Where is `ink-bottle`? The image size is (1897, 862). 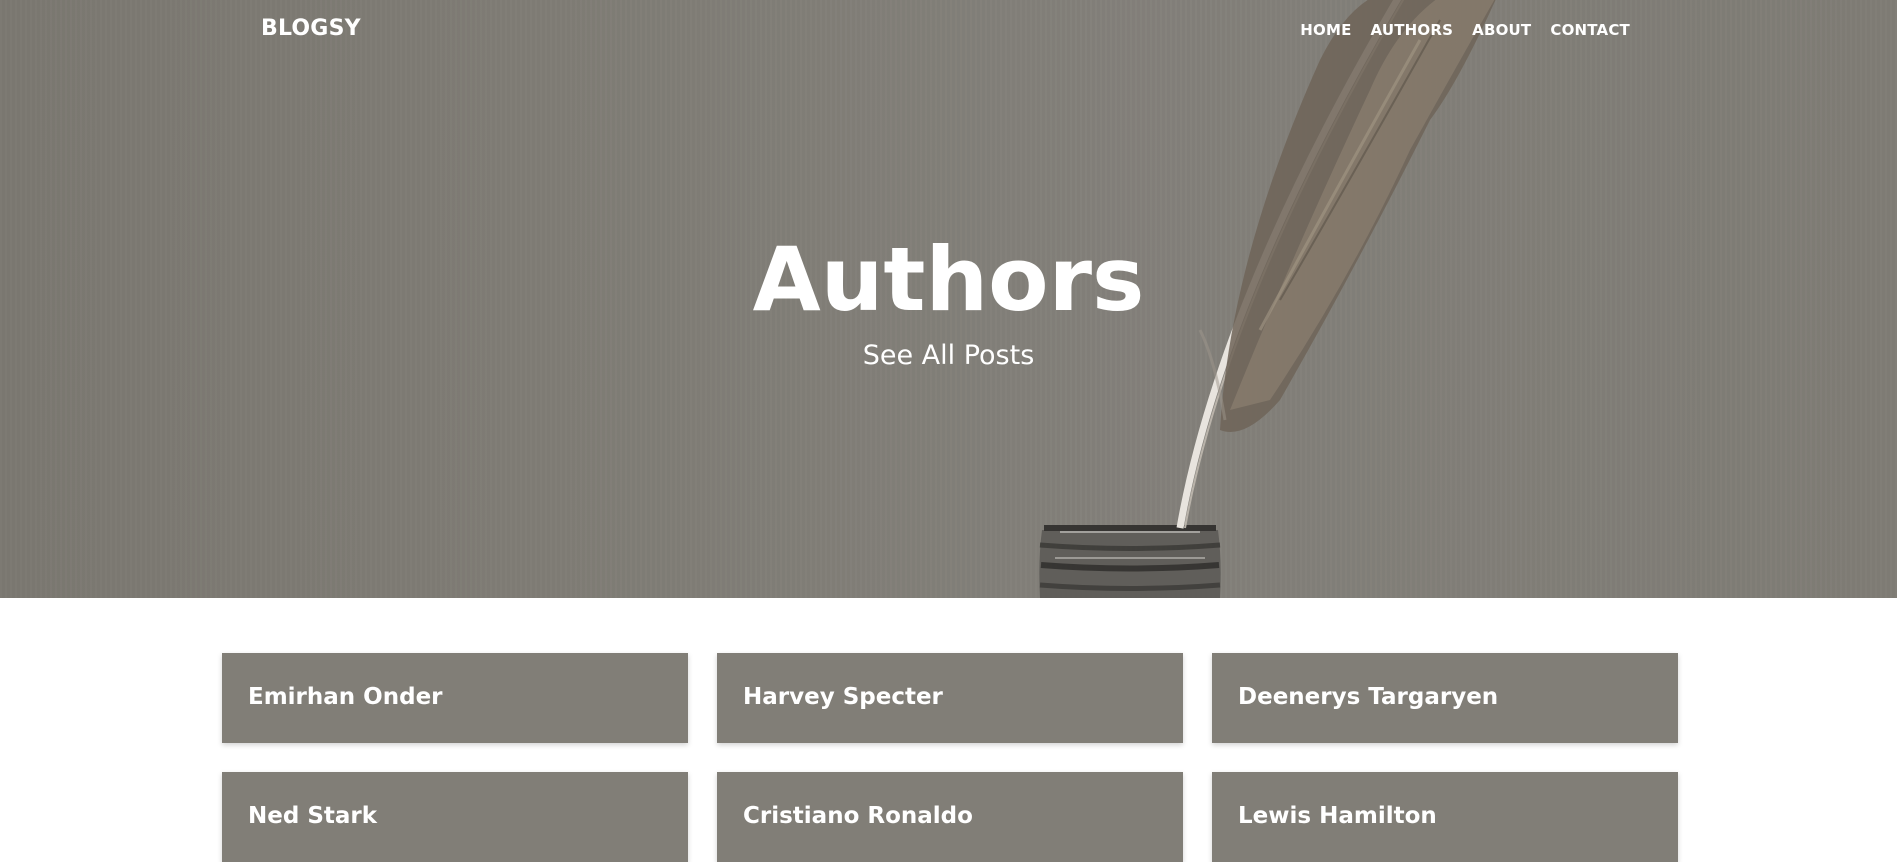 ink-bottle is located at coordinates (1130, 561).